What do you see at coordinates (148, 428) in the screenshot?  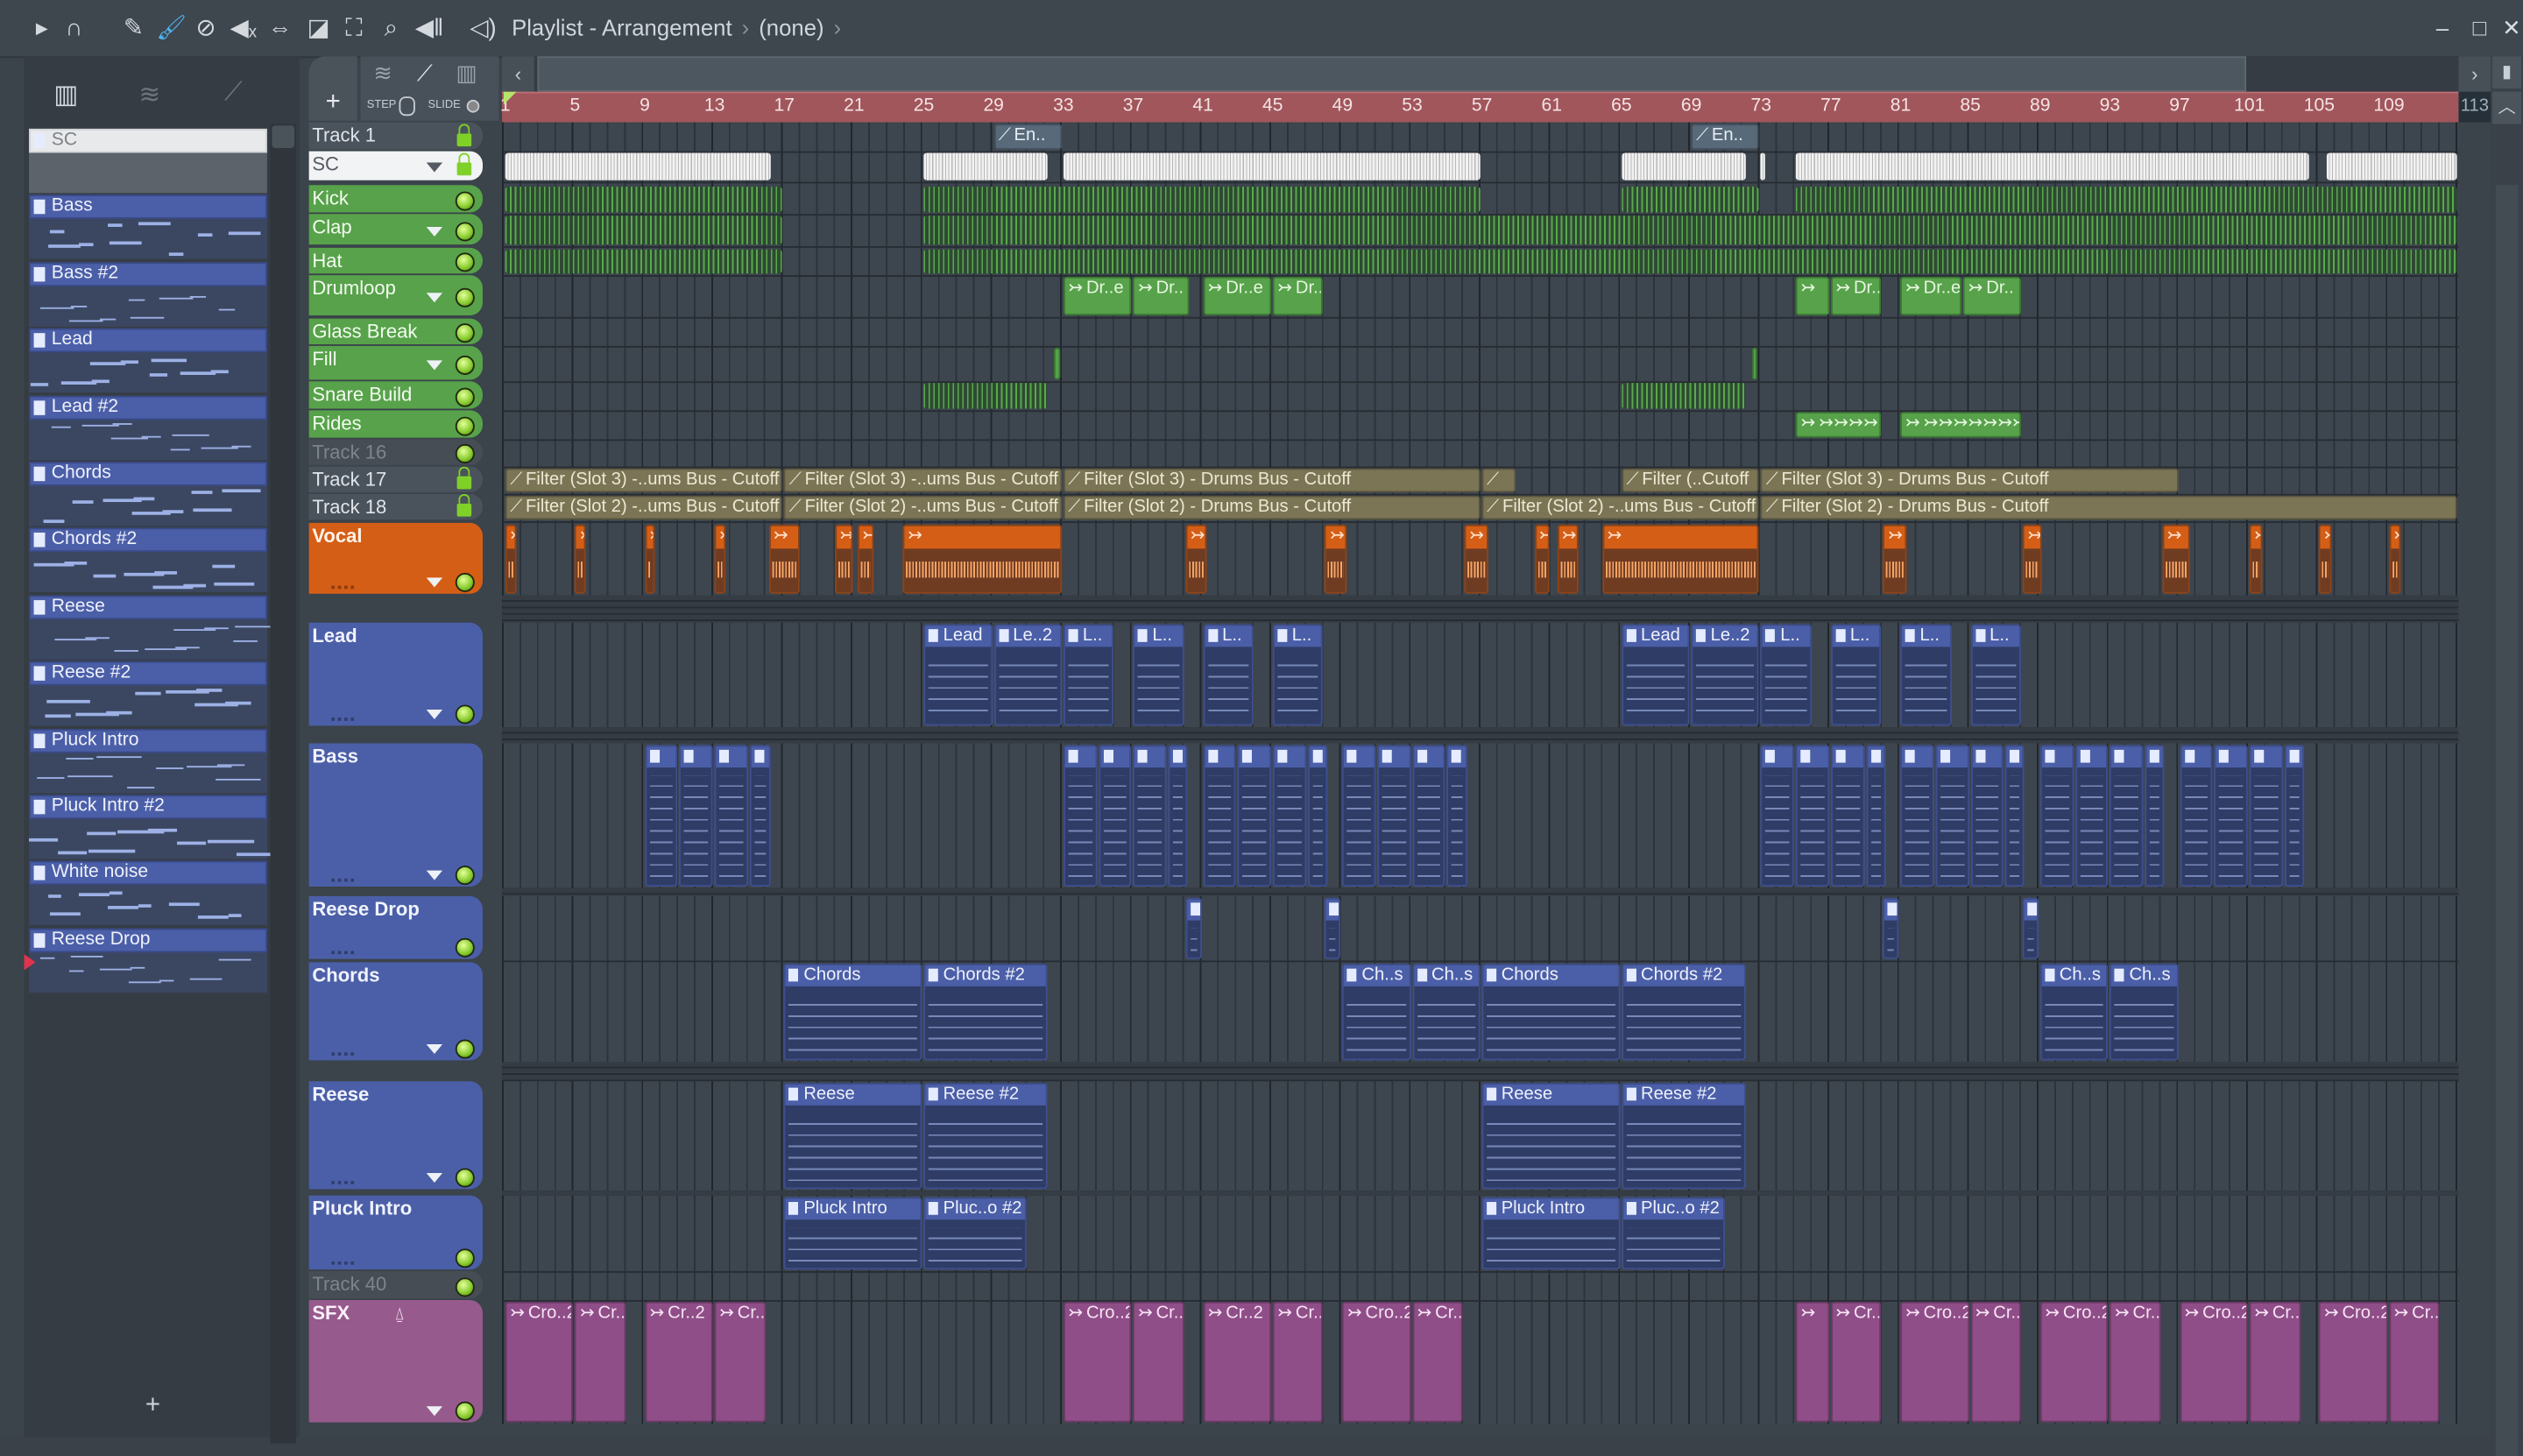 I see `pattern-item: Lead #2` at bounding box center [148, 428].